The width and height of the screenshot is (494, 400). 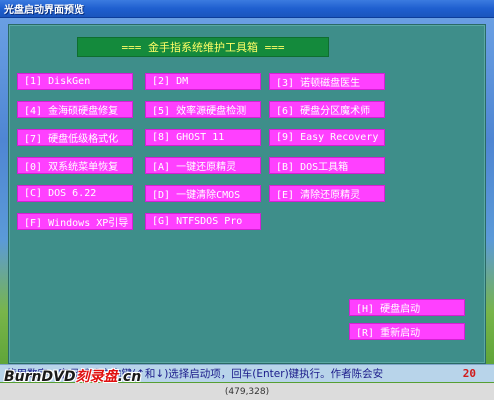 I want to click on menu-item-clear-cmos: [D] 一键清除CMOS, so click(x=203, y=193).